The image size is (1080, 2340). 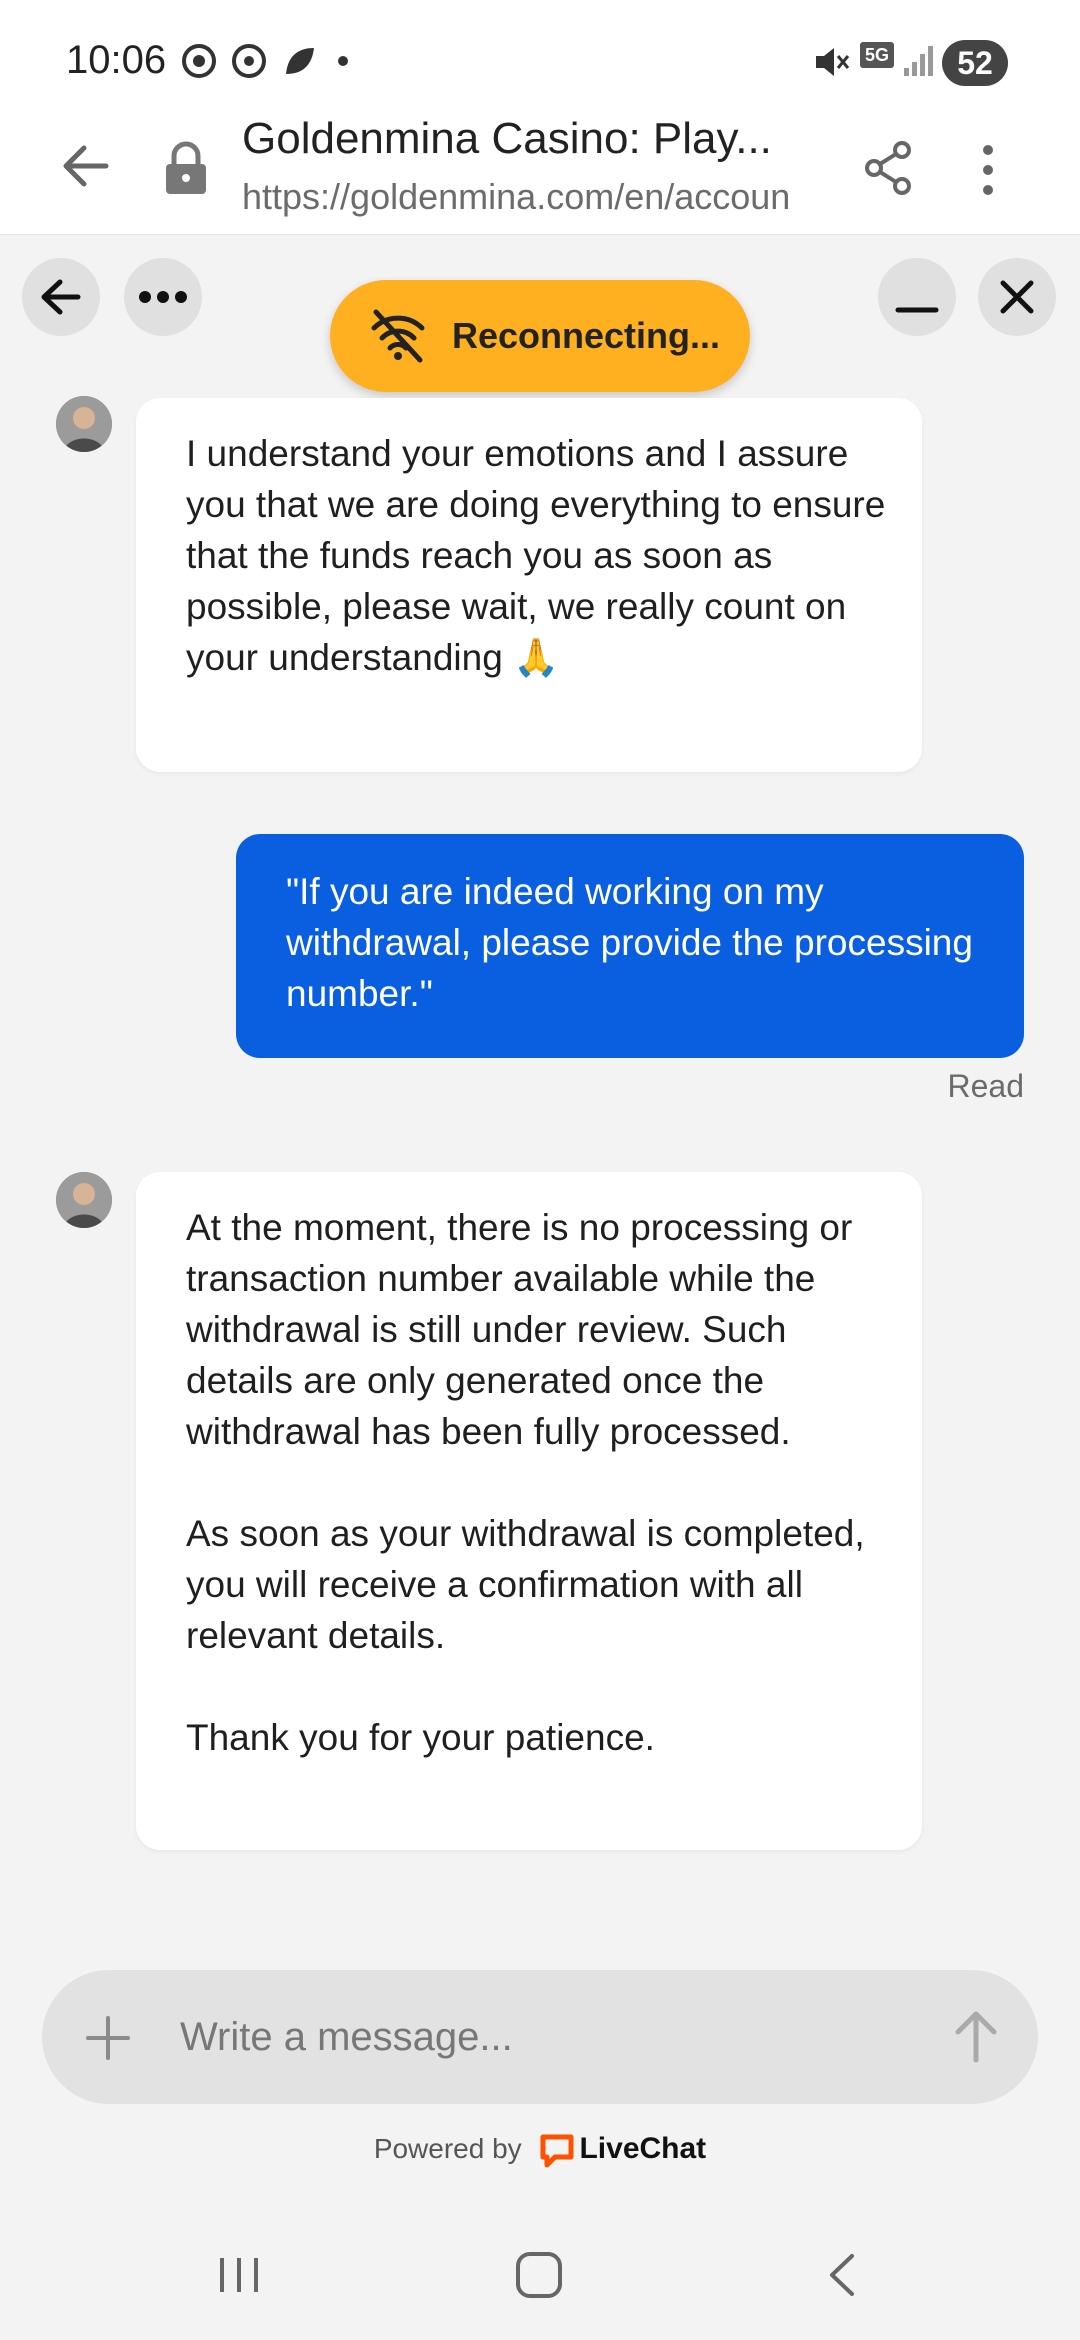 I want to click on chat-options-button, so click(x=163, y=297).